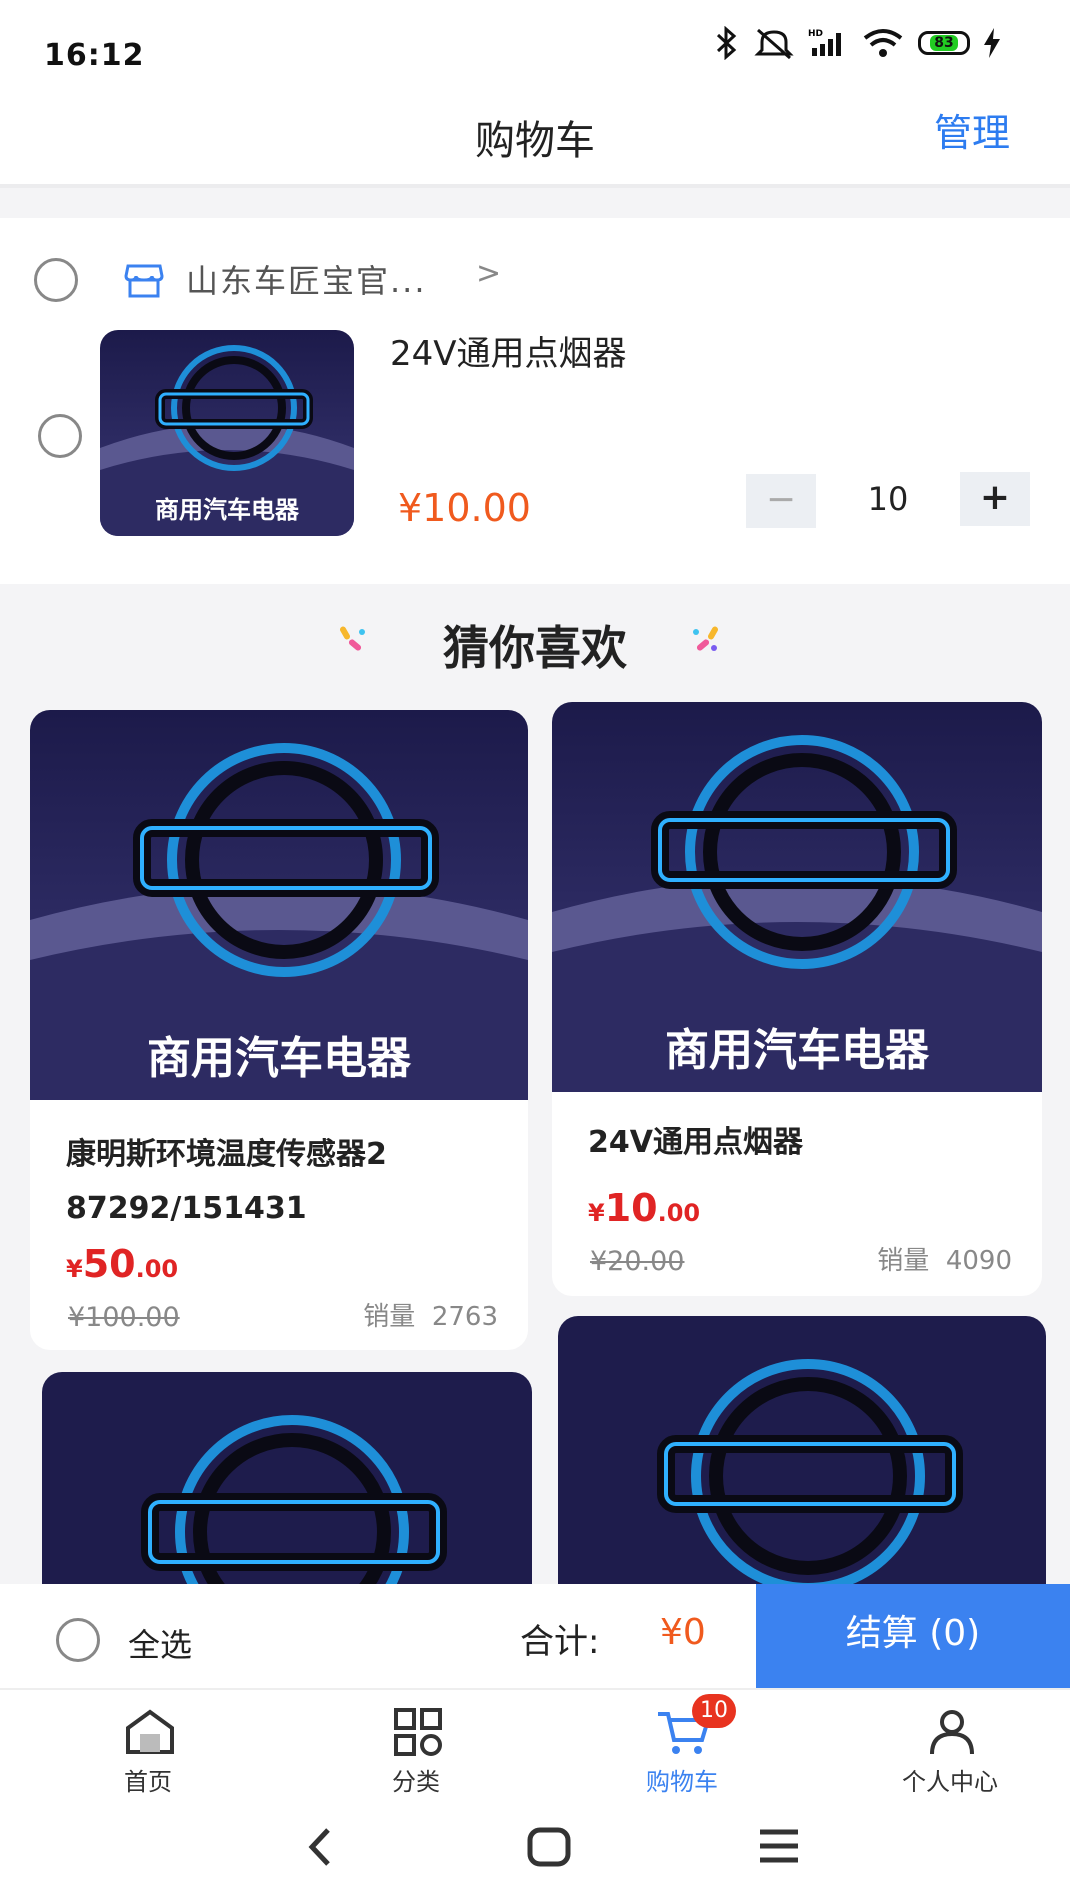  Describe the element at coordinates (160, 1643) in the screenshot. I see `select-all-label: 全选` at that location.